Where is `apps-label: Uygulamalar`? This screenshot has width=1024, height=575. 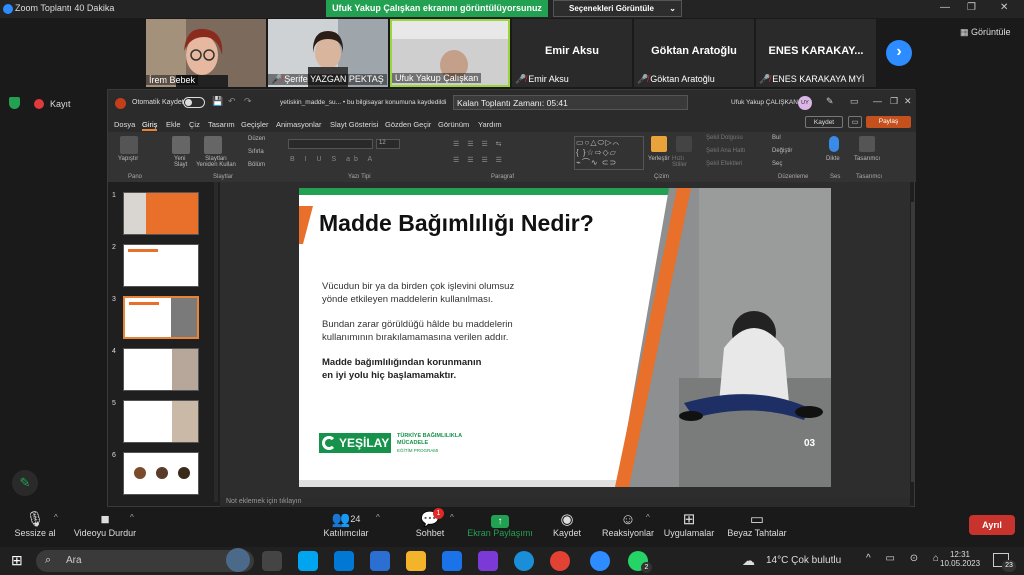
apps-label: Uygulamalar is located at coordinates (689, 533).